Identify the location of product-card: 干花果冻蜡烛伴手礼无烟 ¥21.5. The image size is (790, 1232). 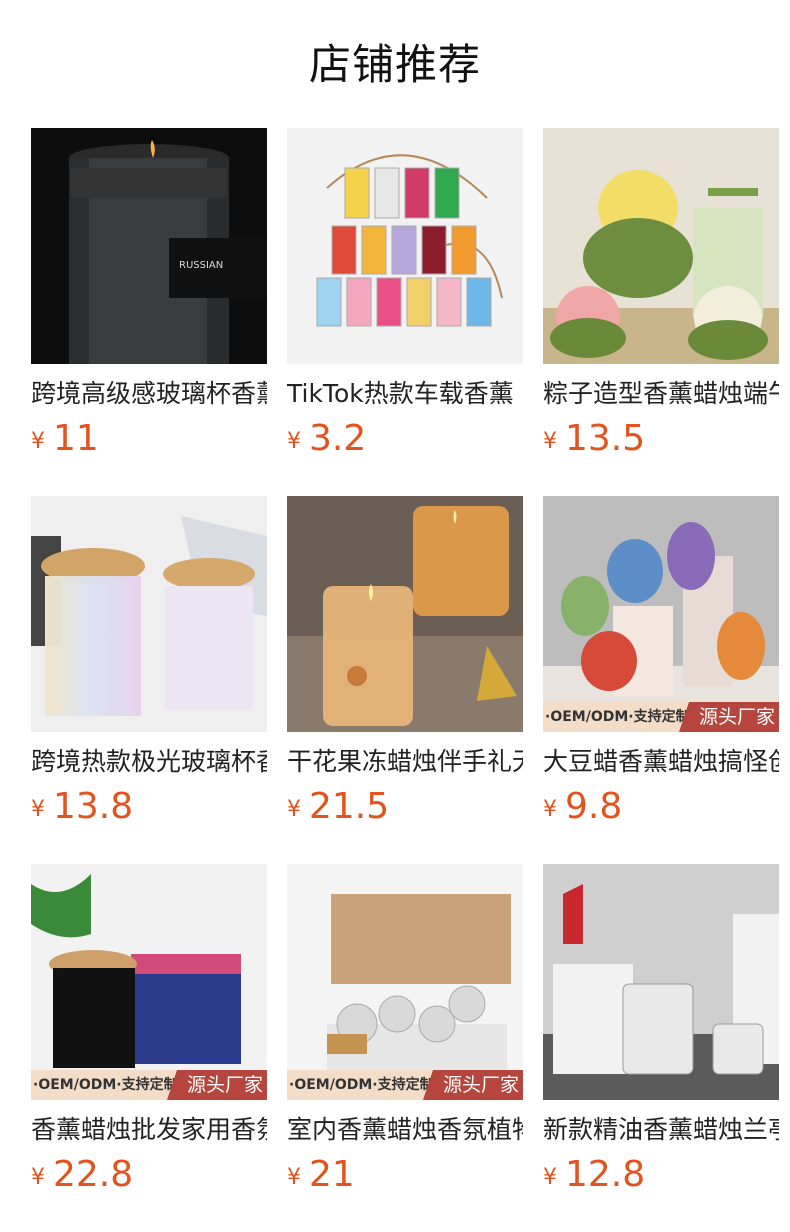
(405, 666).